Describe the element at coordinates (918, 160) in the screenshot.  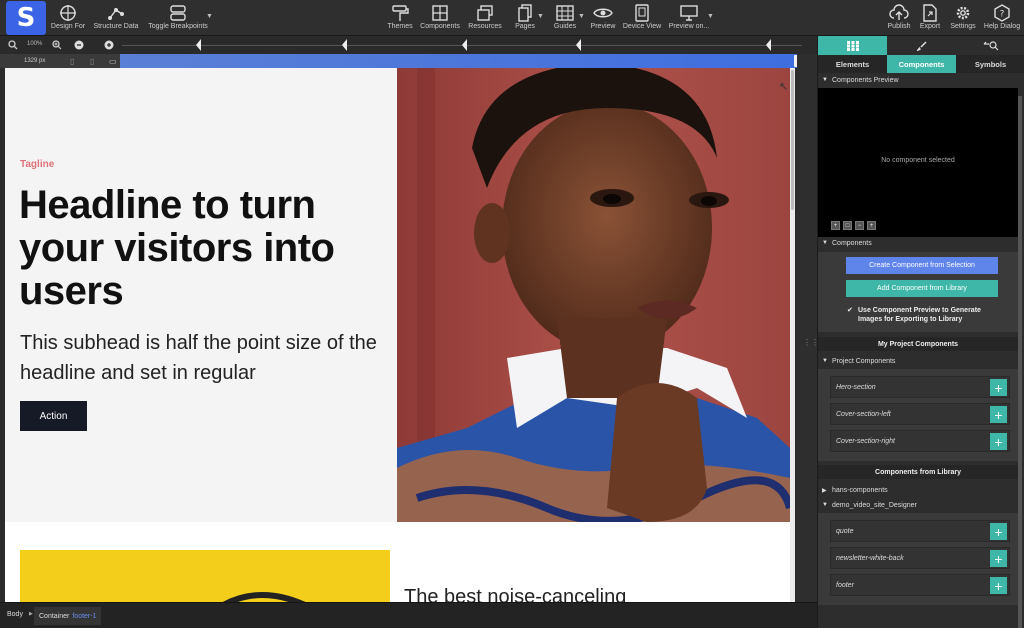
I see `no-component-message: No component selected` at that location.